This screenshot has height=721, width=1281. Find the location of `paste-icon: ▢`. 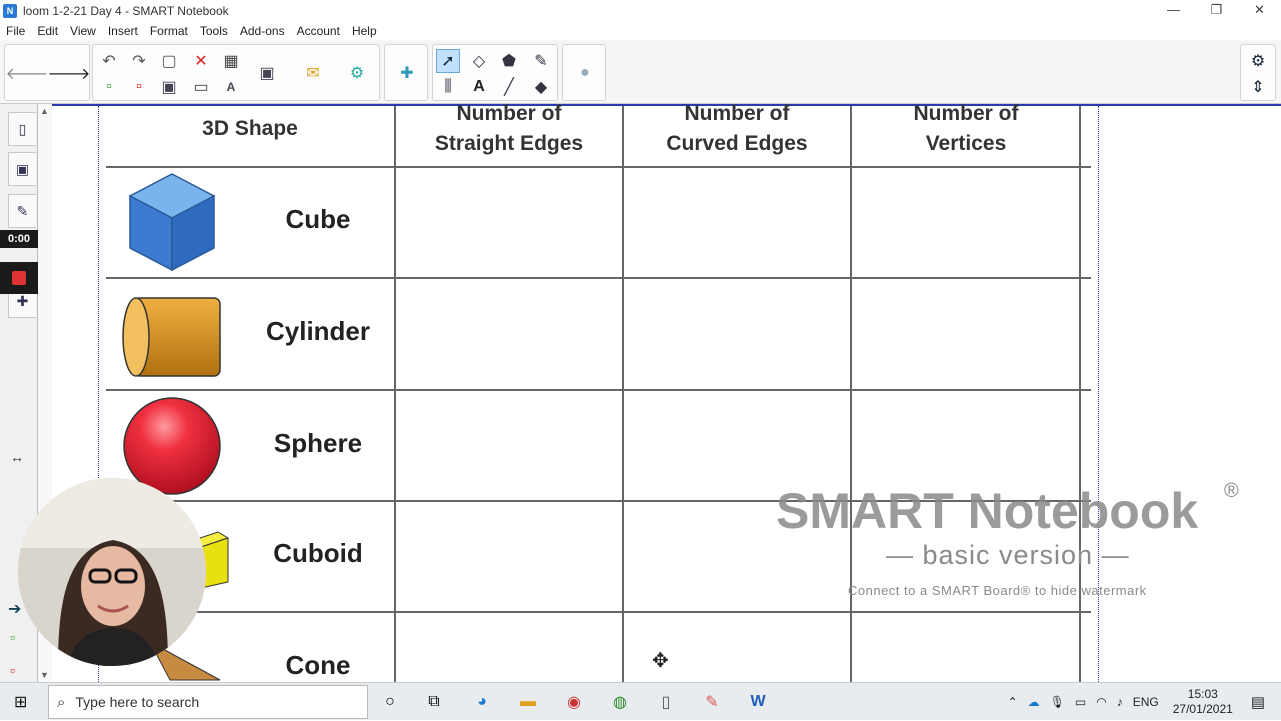

paste-icon: ▢ is located at coordinates (169, 61).